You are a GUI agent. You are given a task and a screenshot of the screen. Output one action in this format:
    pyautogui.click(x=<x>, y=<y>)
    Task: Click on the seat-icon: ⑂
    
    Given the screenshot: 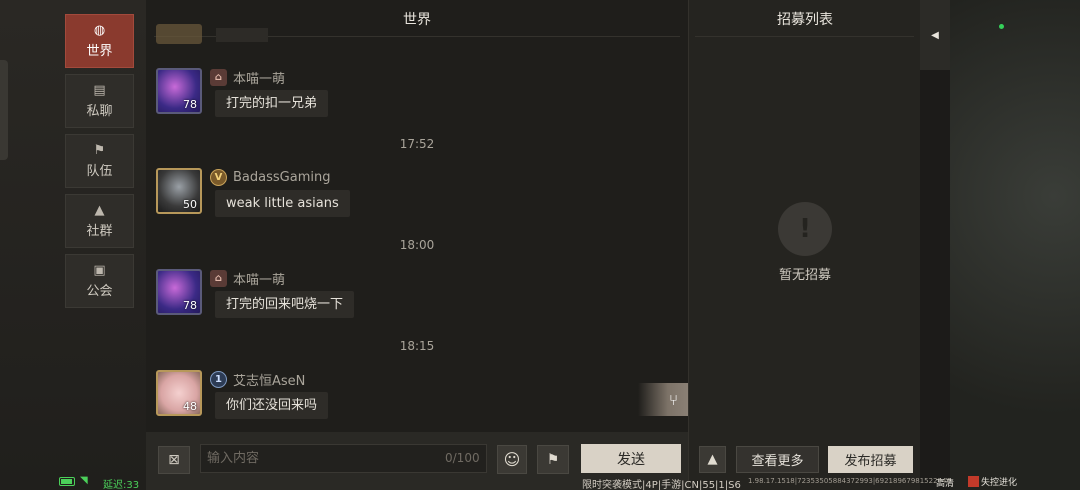 What is the action you would take?
    pyautogui.click(x=673, y=399)
    